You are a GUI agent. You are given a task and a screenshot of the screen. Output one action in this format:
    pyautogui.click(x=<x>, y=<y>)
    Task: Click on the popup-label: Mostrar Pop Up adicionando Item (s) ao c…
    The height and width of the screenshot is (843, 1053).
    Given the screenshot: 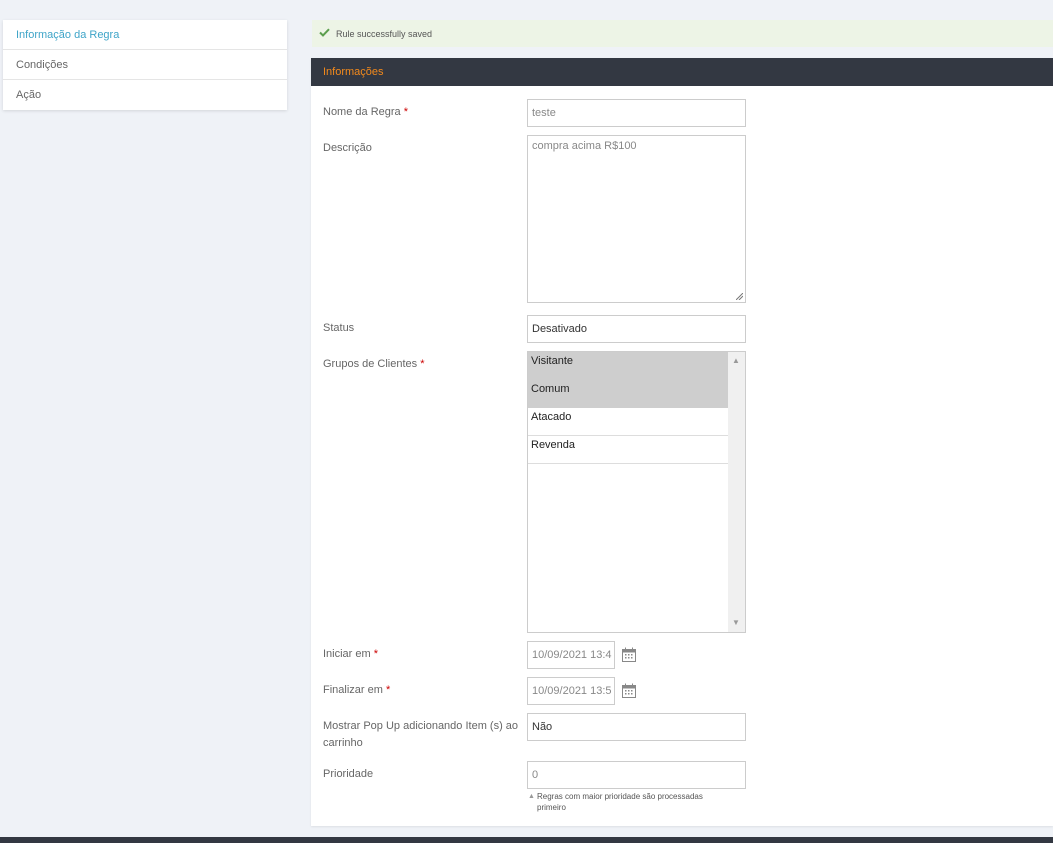 What is the action you would take?
    pyautogui.click(x=421, y=734)
    